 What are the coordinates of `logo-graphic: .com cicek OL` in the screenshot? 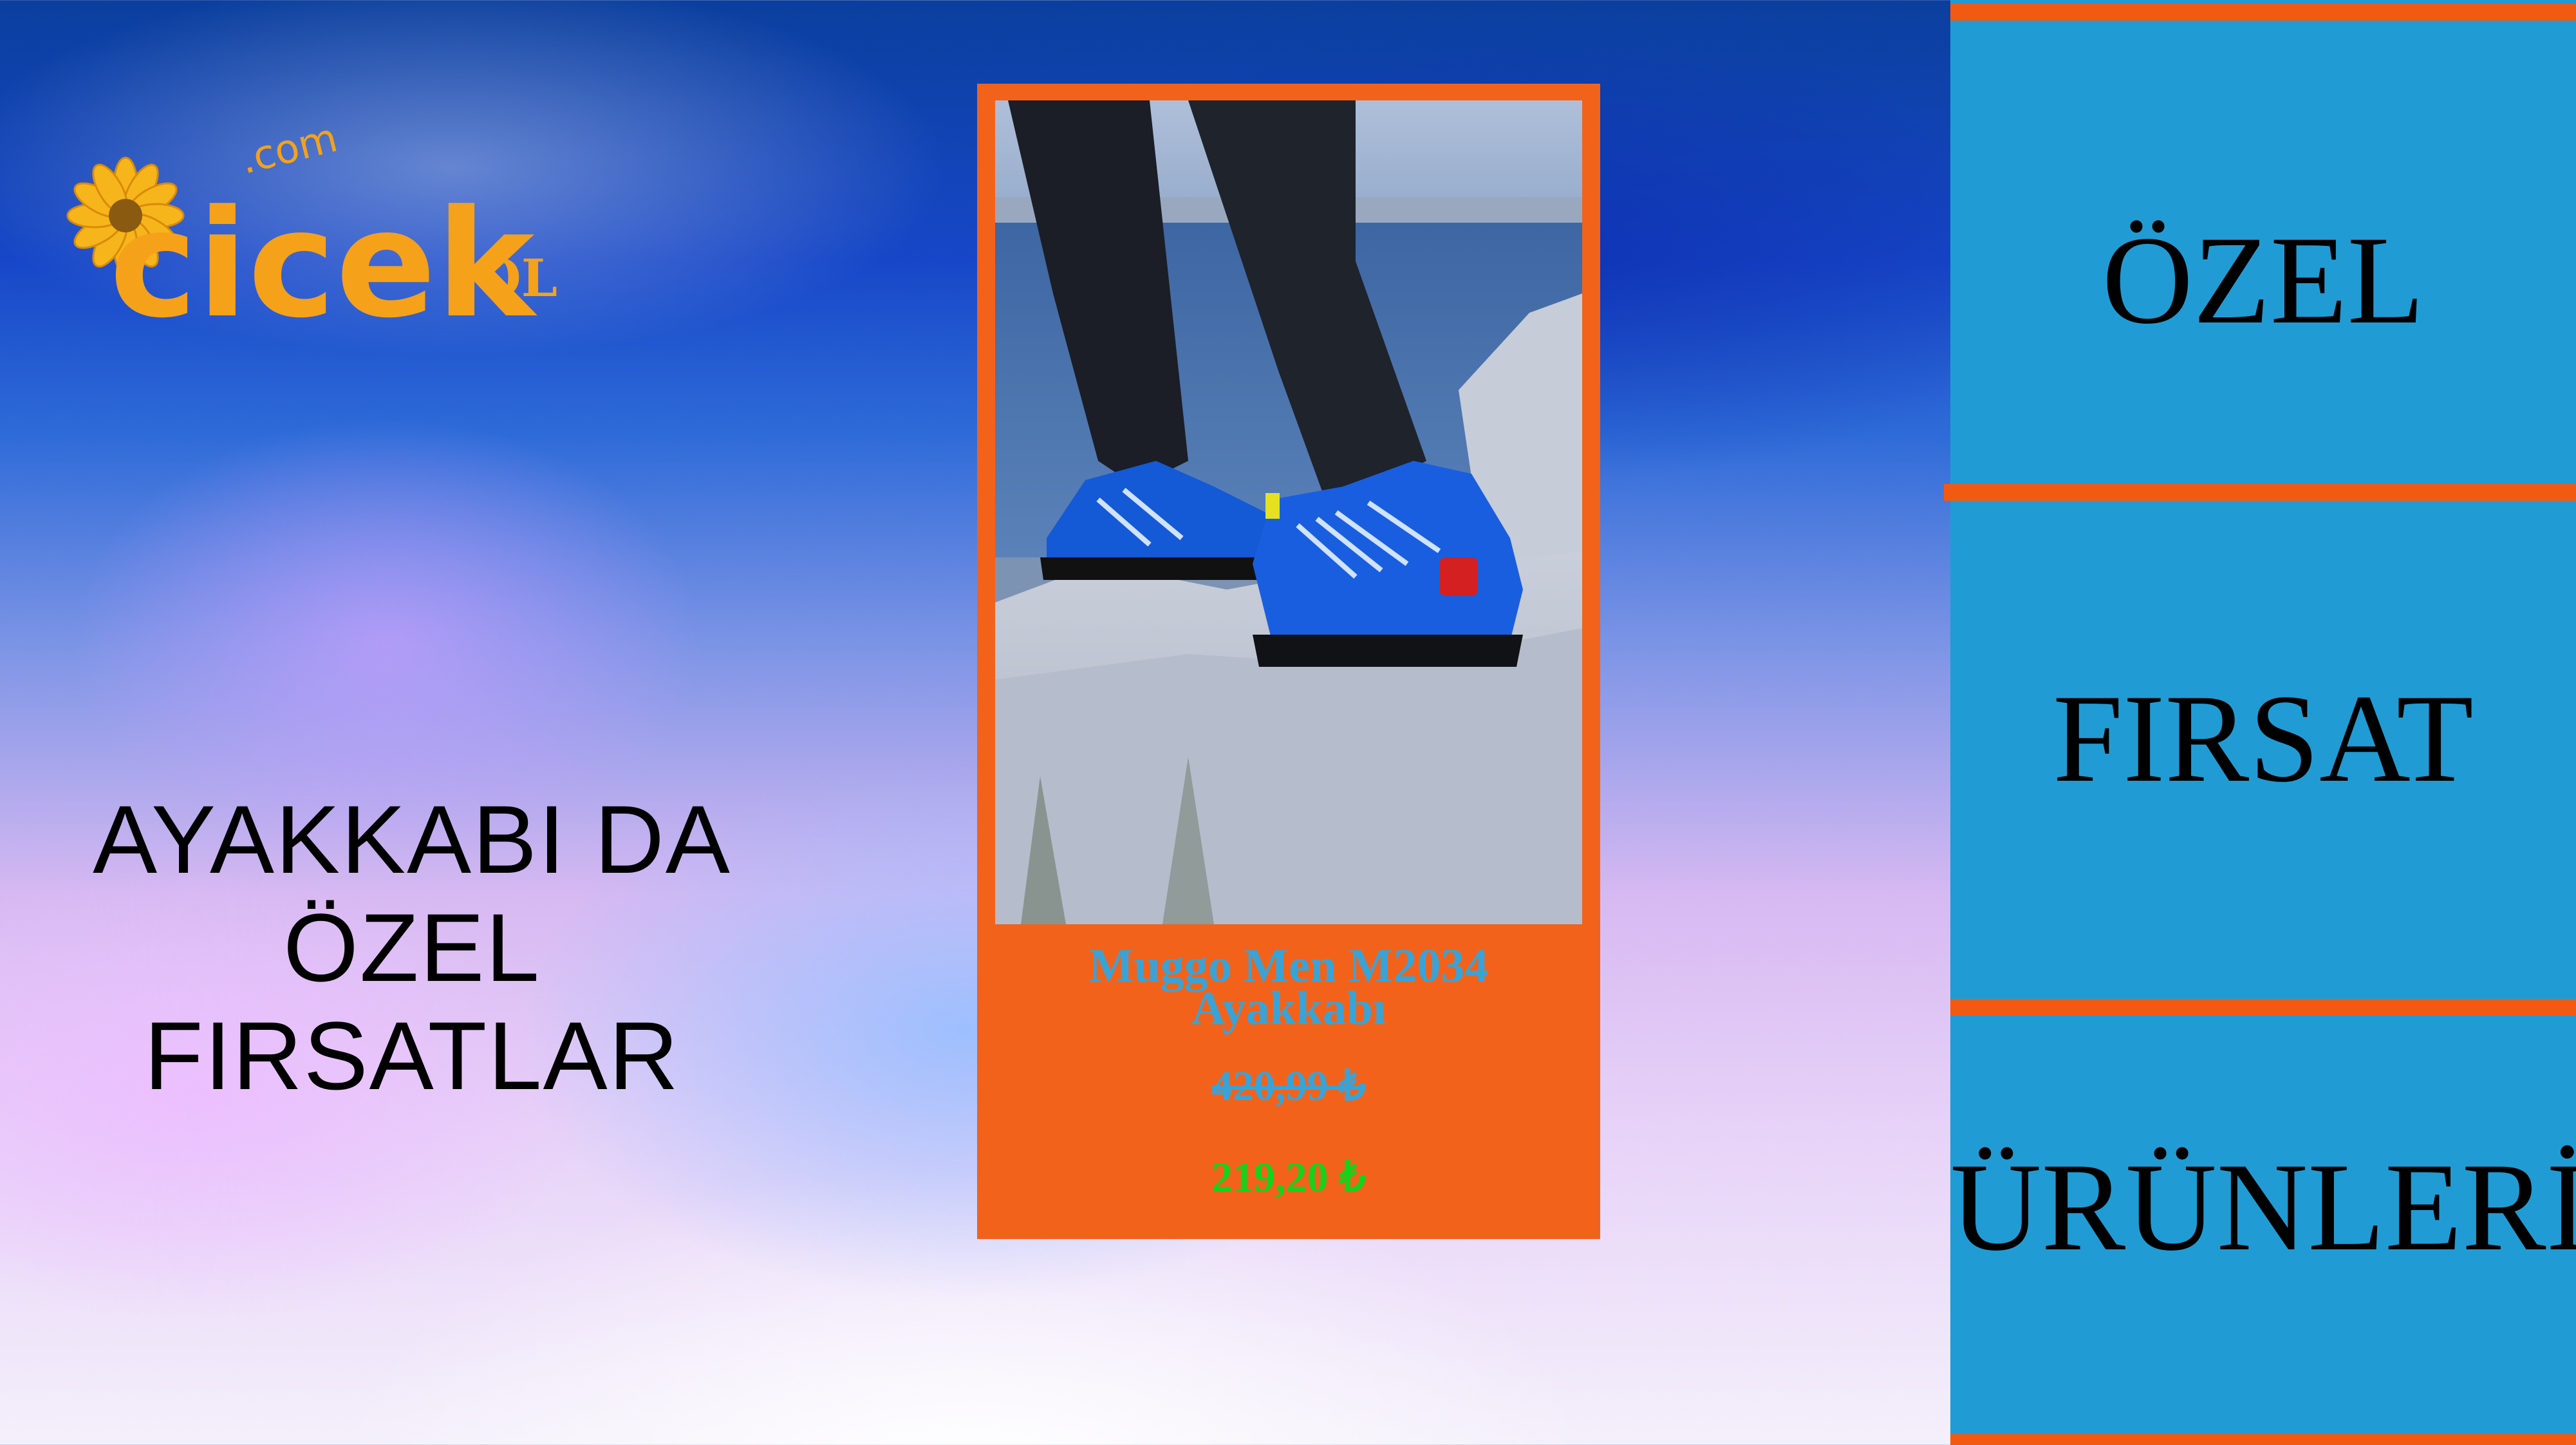 It's located at (311, 232).